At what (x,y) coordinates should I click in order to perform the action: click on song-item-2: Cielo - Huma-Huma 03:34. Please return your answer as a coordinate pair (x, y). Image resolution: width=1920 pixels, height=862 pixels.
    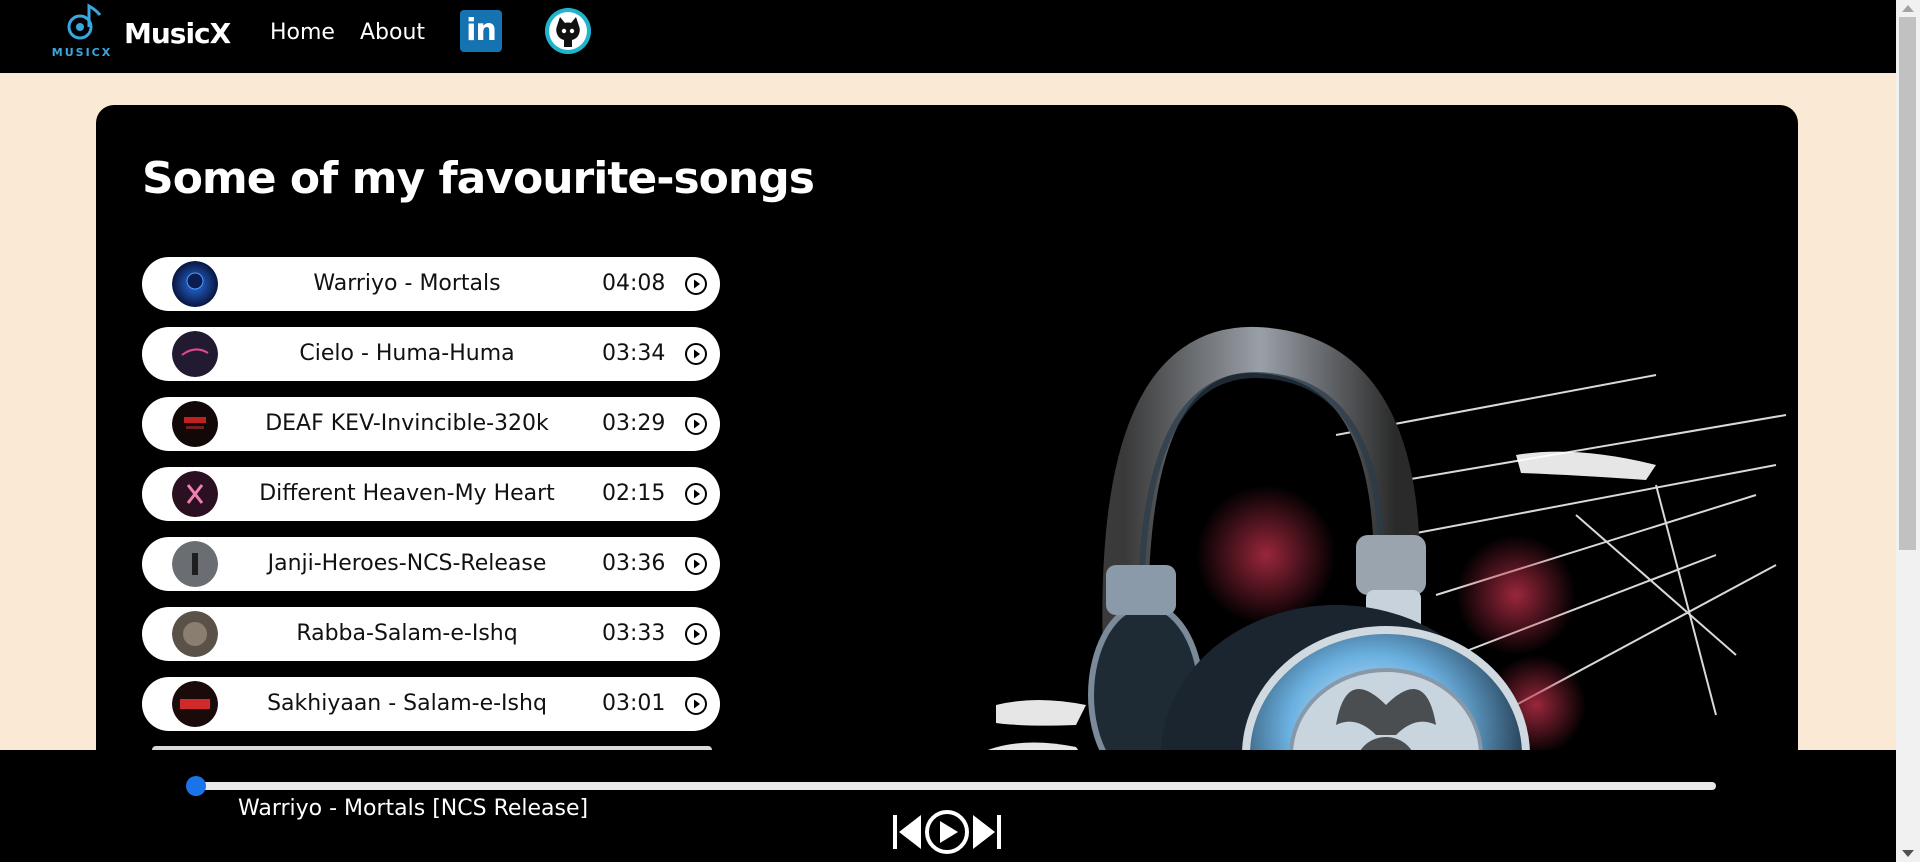
    Looking at the image, I should click on (431, 354).